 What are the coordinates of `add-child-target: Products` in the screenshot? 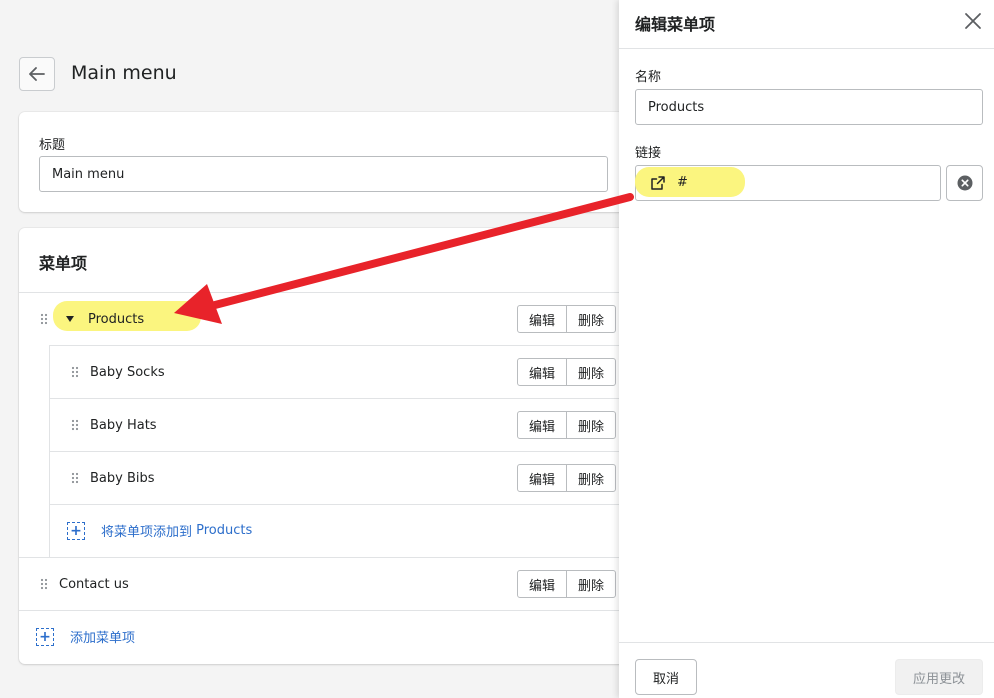 It's located at (224, 530).